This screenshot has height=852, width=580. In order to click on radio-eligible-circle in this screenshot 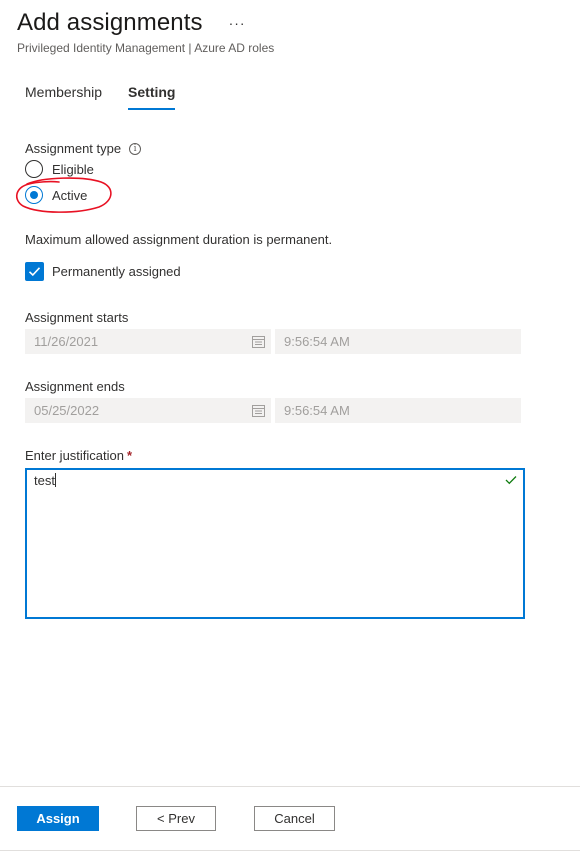, I will do `click(34, 169)`.